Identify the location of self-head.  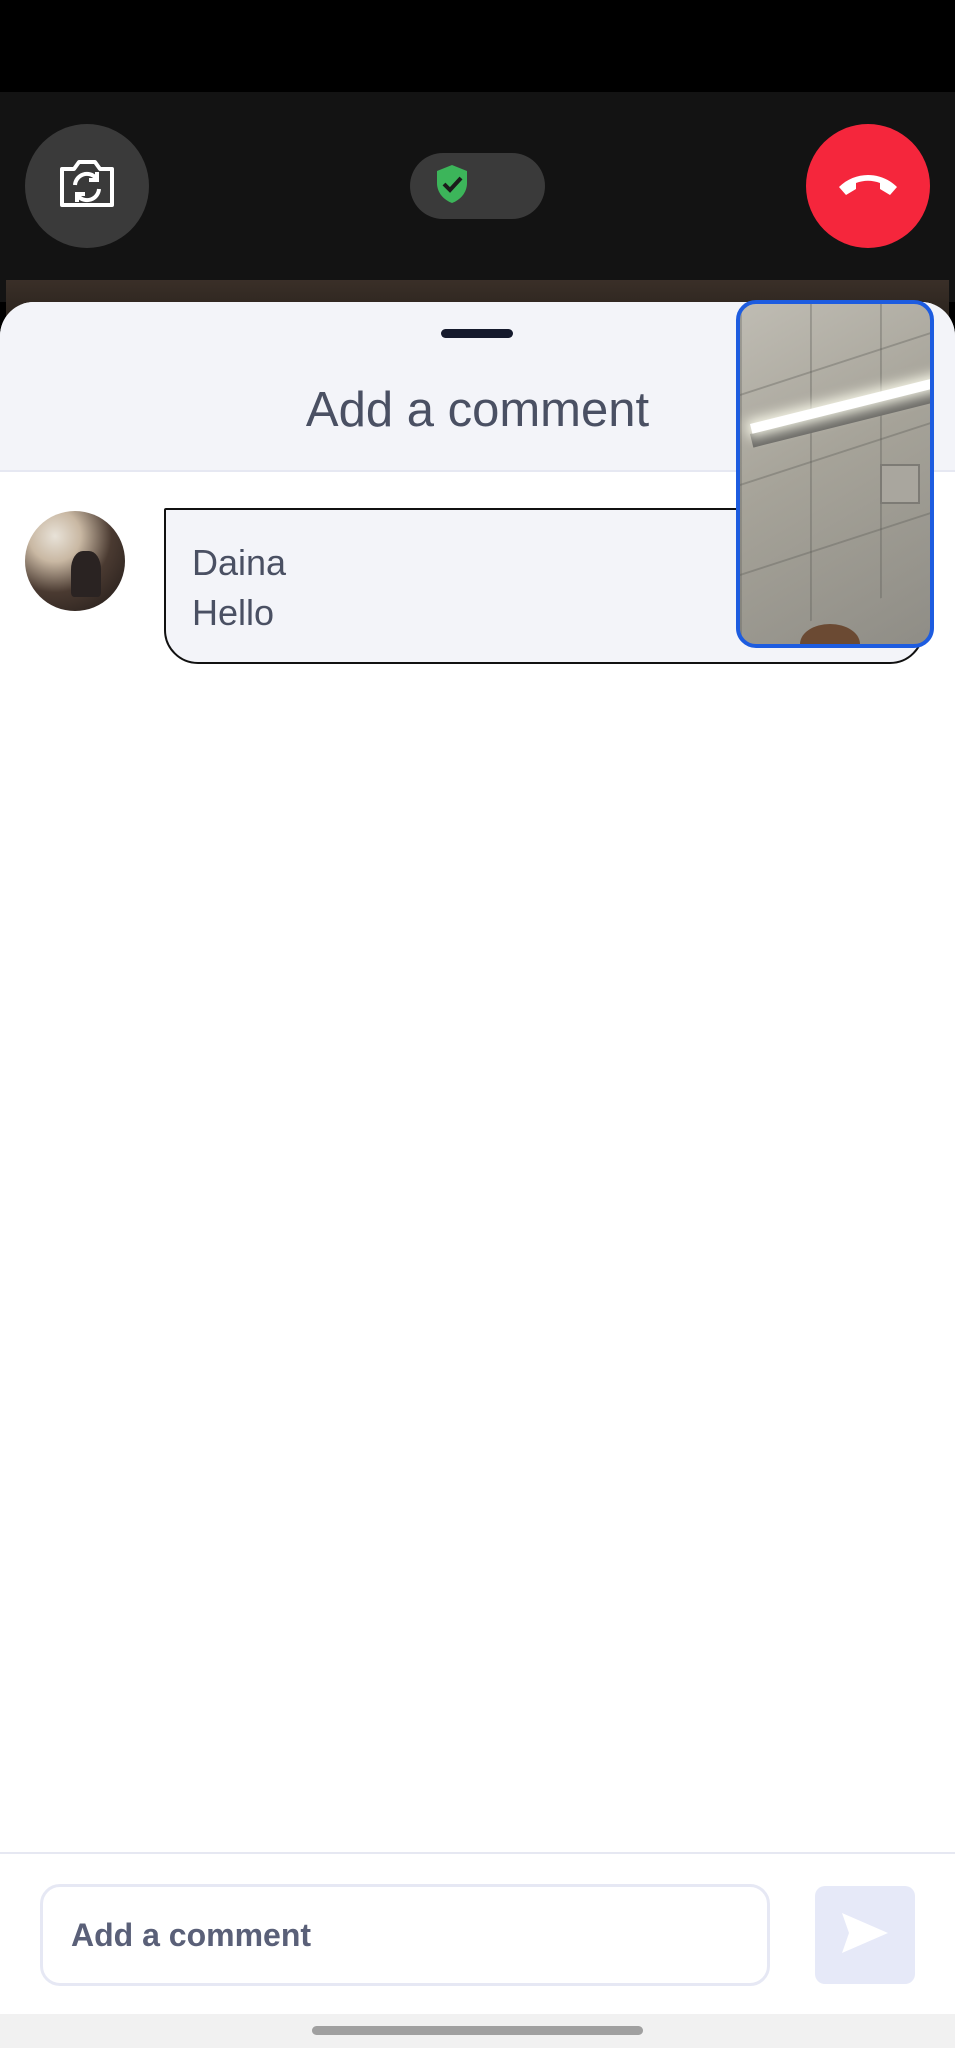
(830, 634).